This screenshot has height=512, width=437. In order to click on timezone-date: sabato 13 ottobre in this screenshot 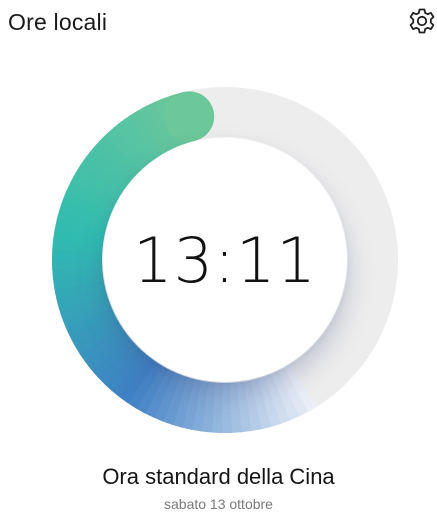, I will do `click(218, 504)`.